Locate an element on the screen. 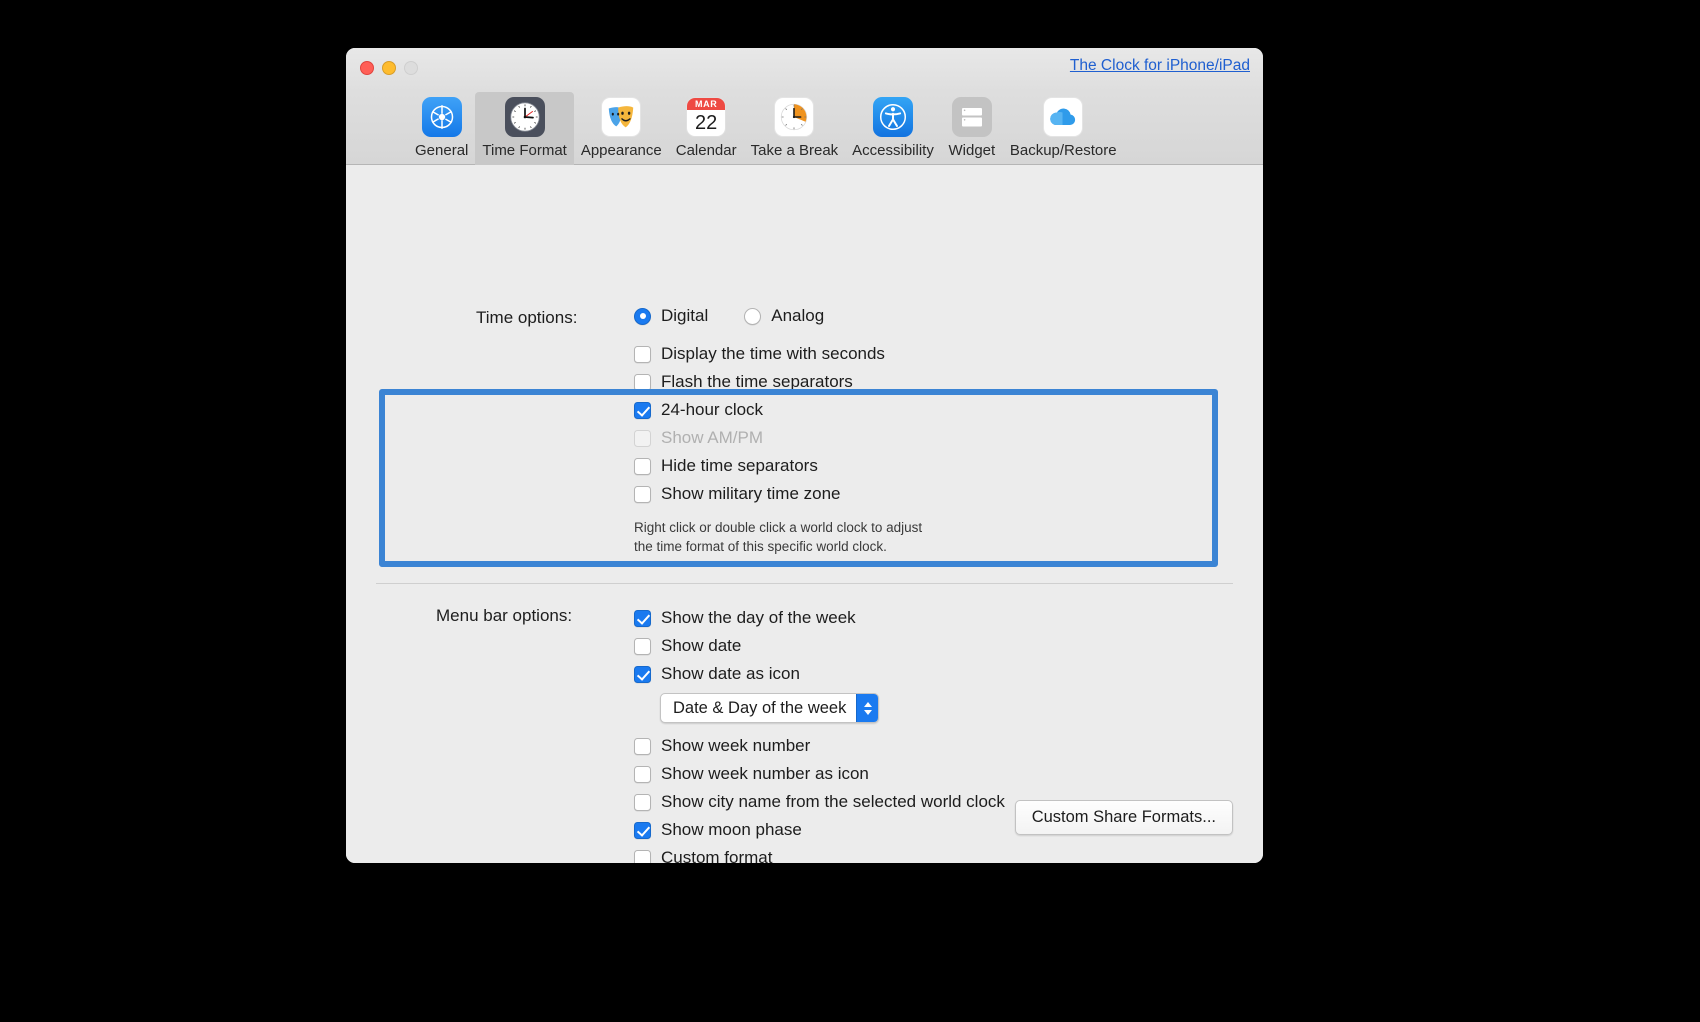  checkbox-row-hide-separators: Hide time separators is located at coordinates (726, 466).